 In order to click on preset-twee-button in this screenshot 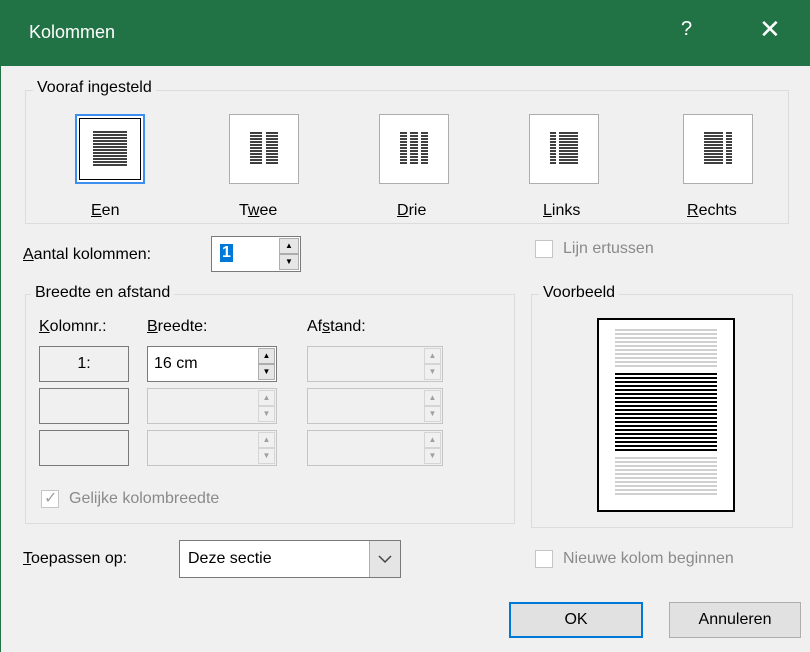, I will do `click(264, 149)`.